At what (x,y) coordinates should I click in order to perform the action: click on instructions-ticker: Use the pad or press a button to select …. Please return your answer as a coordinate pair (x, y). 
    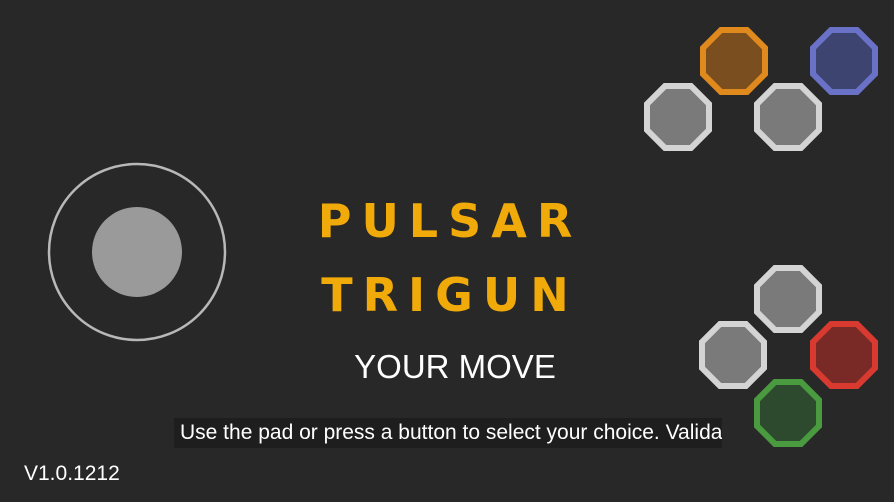
    Looking at the image, I should click on (448, 433).